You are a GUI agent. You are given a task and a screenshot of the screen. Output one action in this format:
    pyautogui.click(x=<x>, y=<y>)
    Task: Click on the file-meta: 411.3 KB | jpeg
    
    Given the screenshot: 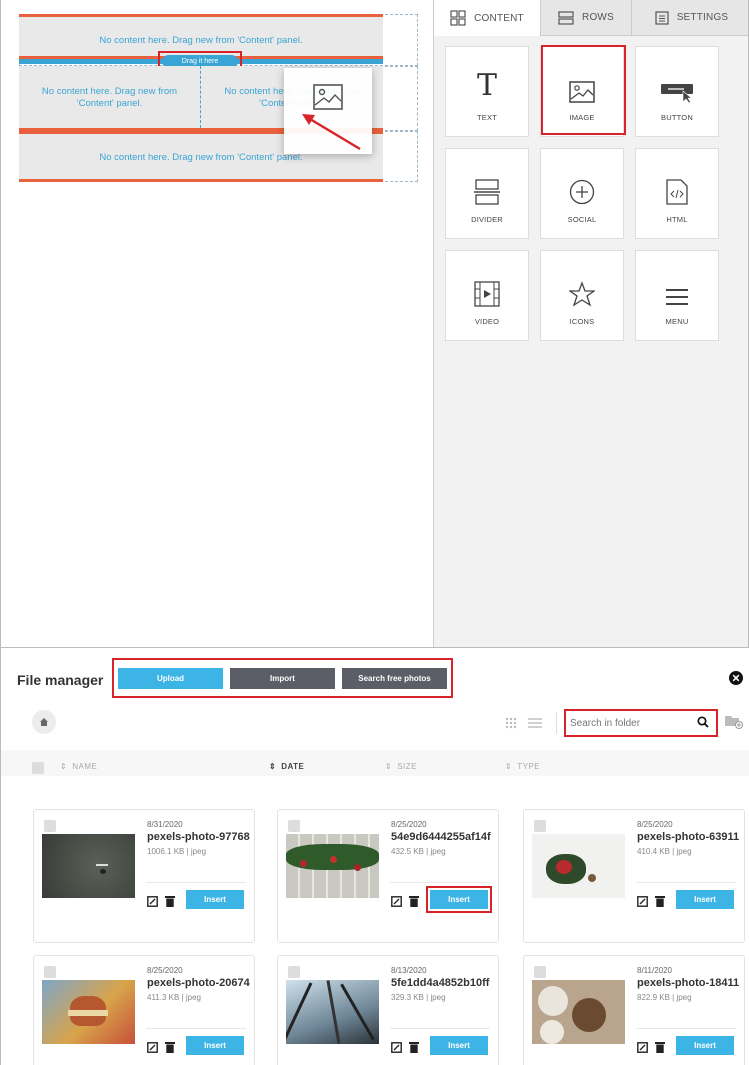 What is the action you would take?
    pyautogui.click(x=174, y=997)
    